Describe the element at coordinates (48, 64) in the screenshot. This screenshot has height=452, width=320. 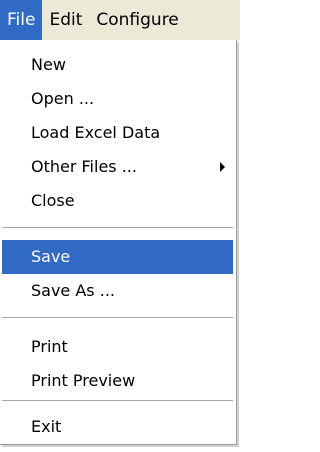
I see `menu-item-label: New` at that location.